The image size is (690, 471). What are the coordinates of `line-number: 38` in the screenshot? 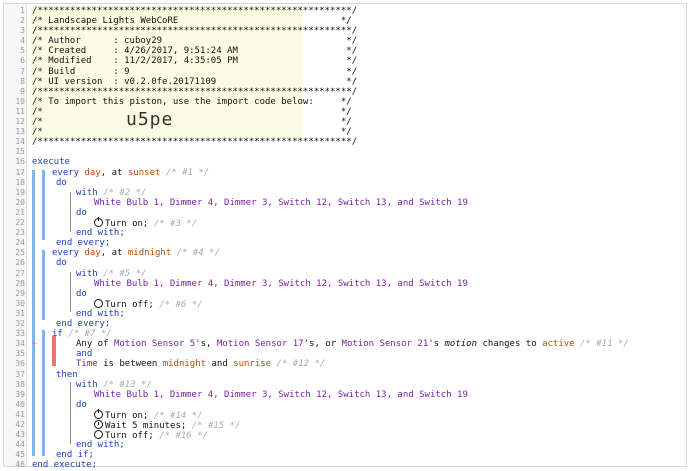 It's located at (20, 384).